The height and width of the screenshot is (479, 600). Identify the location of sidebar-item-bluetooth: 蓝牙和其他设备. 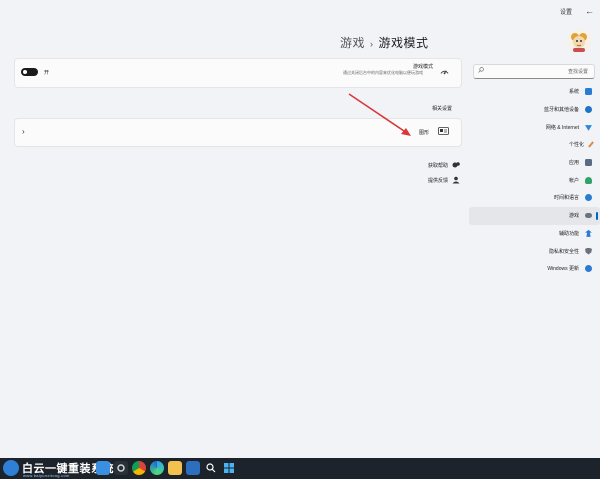
(534, 110).